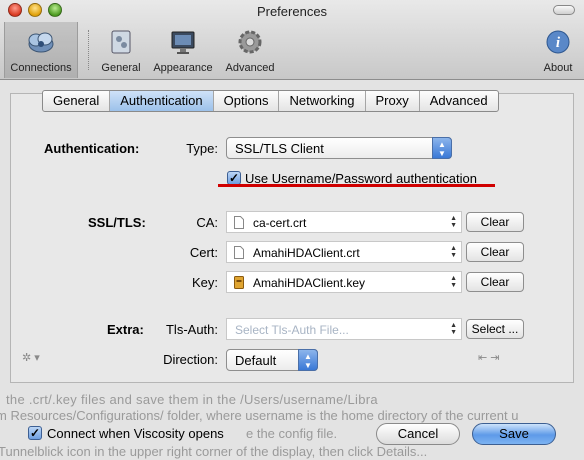 This screenshot has width=584, height=460. What do you see at coordinates (280, 223) in the screenshot?
I see `ca-file-name: ca-cert.crt` at bounding box center [280, 223].